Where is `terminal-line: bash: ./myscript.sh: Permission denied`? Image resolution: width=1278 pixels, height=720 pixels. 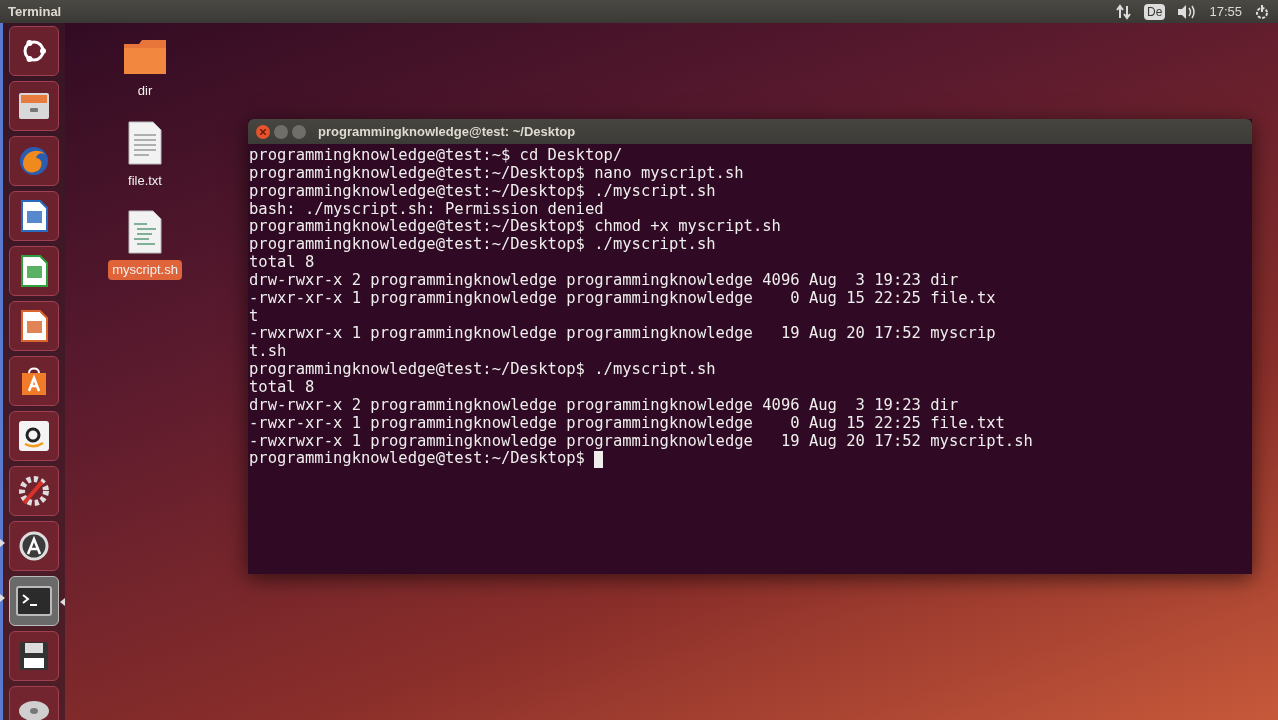
terminal-line: bash: ./myscript.sh: Permission denied is located at coordinates (426, 209).